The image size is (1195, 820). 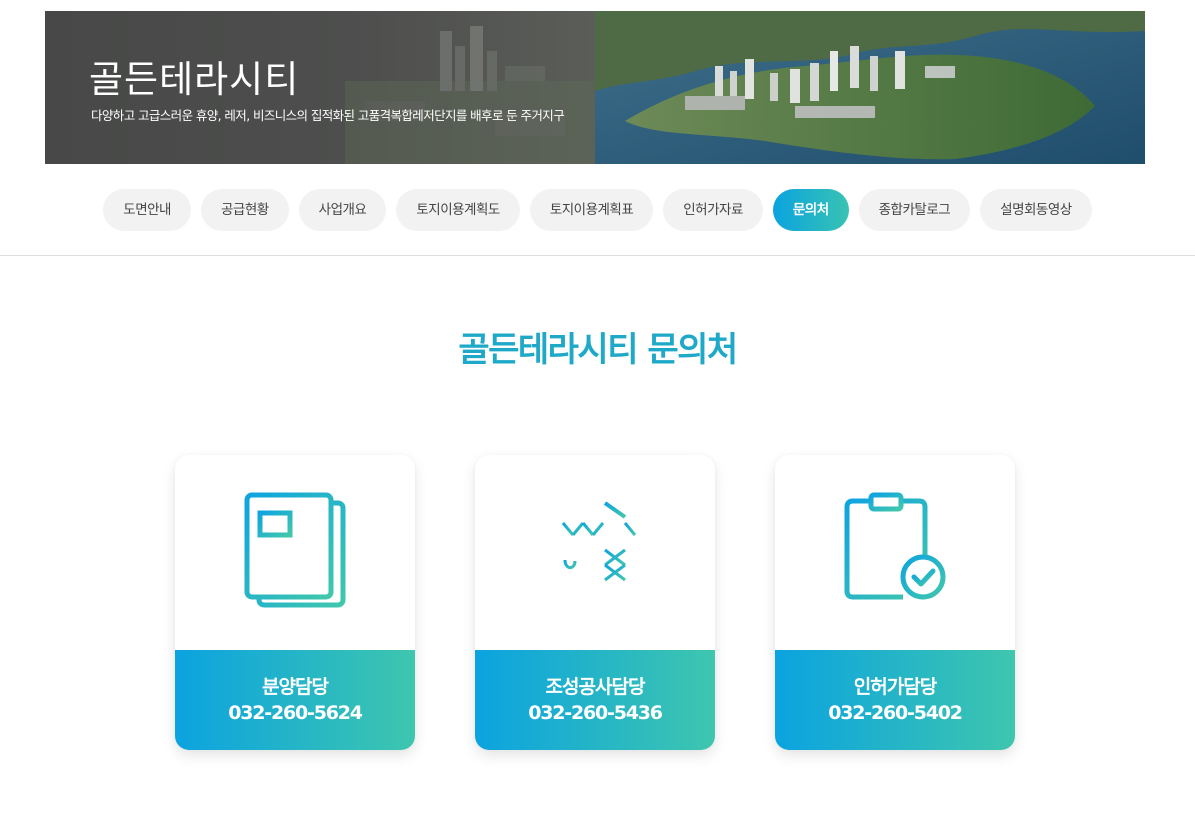 I want to click on page-title: 골든테라시티 문의처, so click(x=598, y=350).